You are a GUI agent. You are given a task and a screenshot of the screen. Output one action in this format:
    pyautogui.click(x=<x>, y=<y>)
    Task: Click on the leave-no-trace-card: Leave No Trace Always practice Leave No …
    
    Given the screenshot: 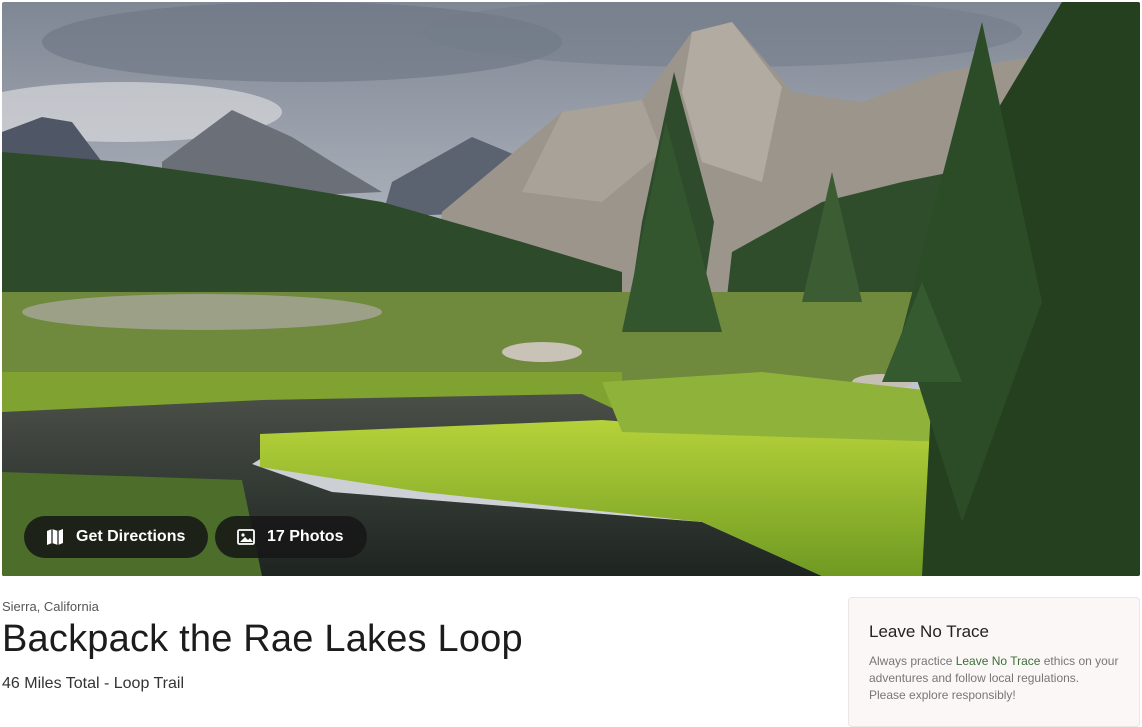 What is the action you would take?
    pyautogui.click(x=994, y=662)
    